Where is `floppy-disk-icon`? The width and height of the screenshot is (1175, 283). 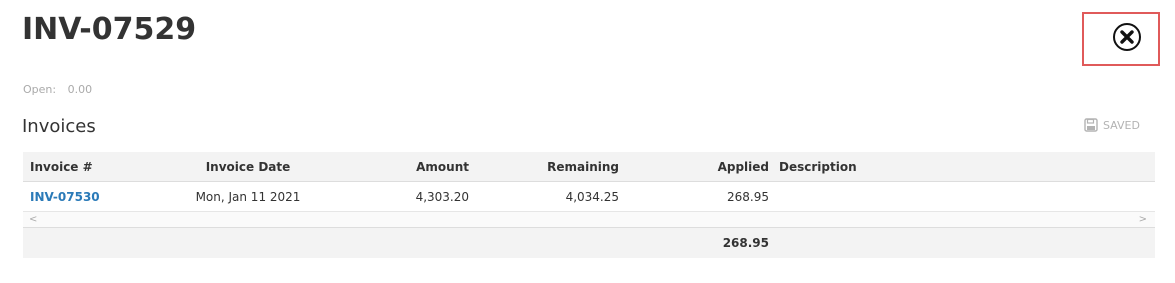
floppy-disk-icon is located at coordinates (1091, 125).